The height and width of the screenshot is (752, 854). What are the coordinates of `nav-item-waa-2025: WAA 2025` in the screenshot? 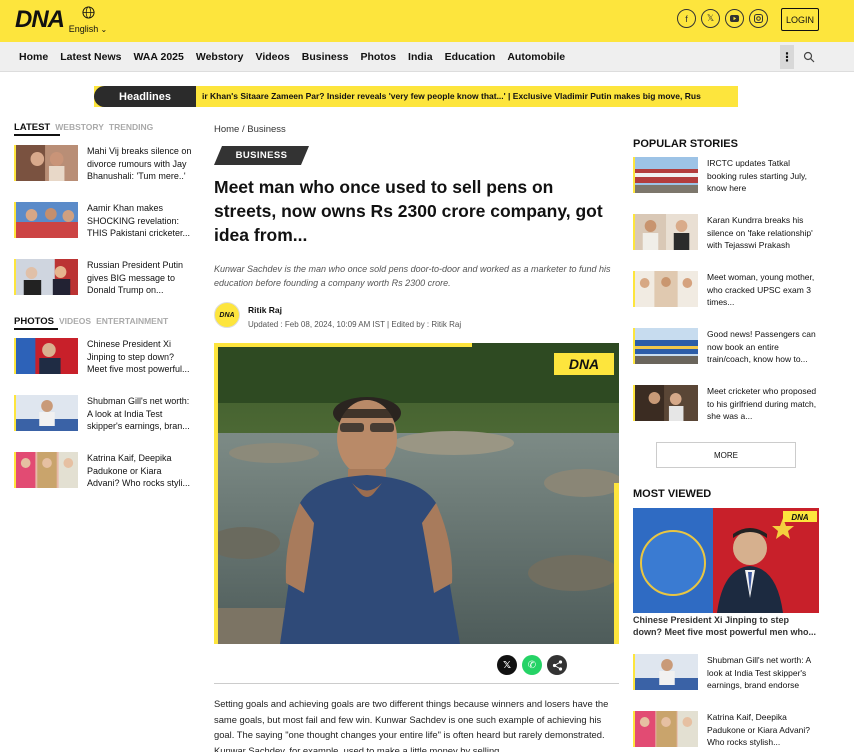 It's located at (158, 57).